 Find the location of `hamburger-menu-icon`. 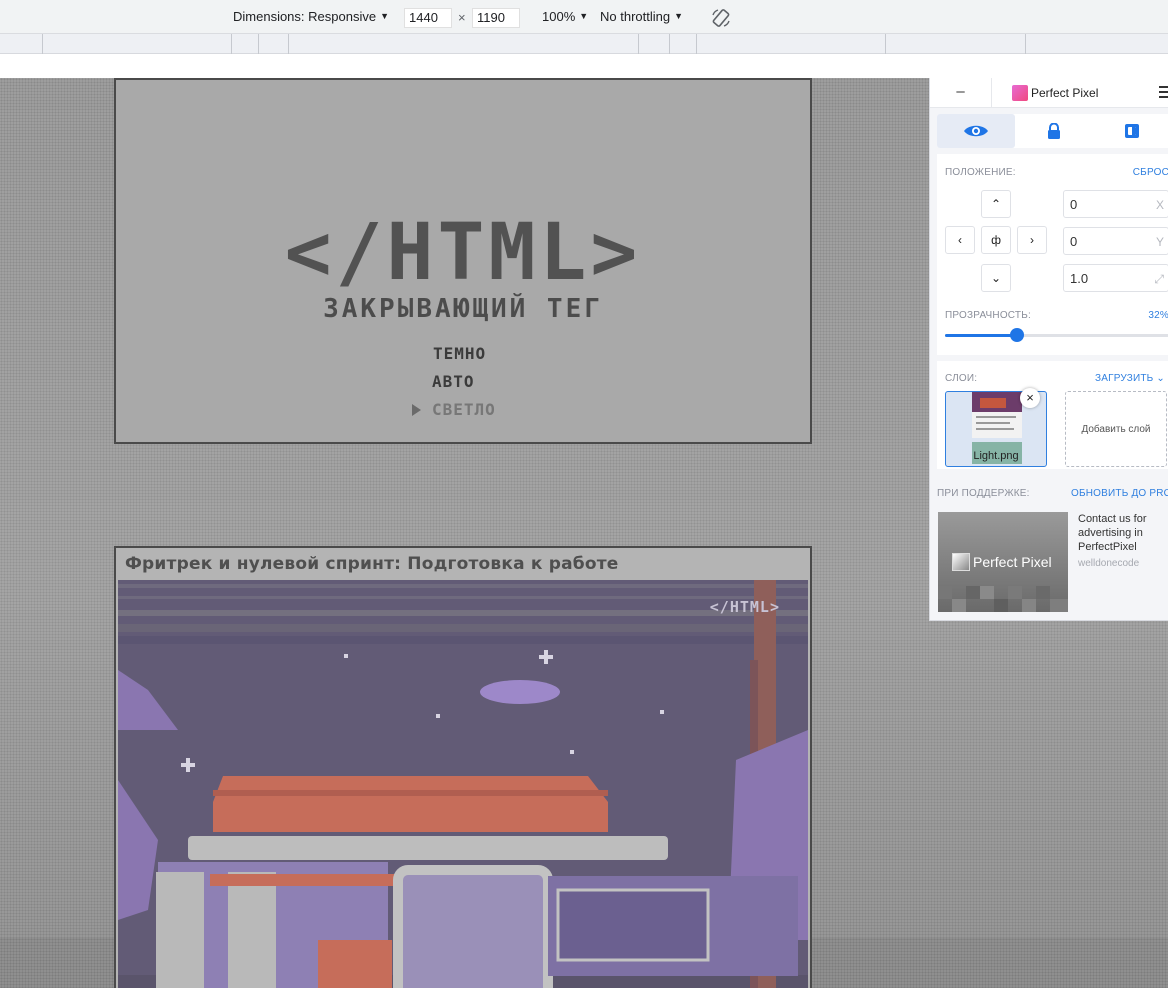

hamburger-menu-icon is located at coordinates (1163, 92).